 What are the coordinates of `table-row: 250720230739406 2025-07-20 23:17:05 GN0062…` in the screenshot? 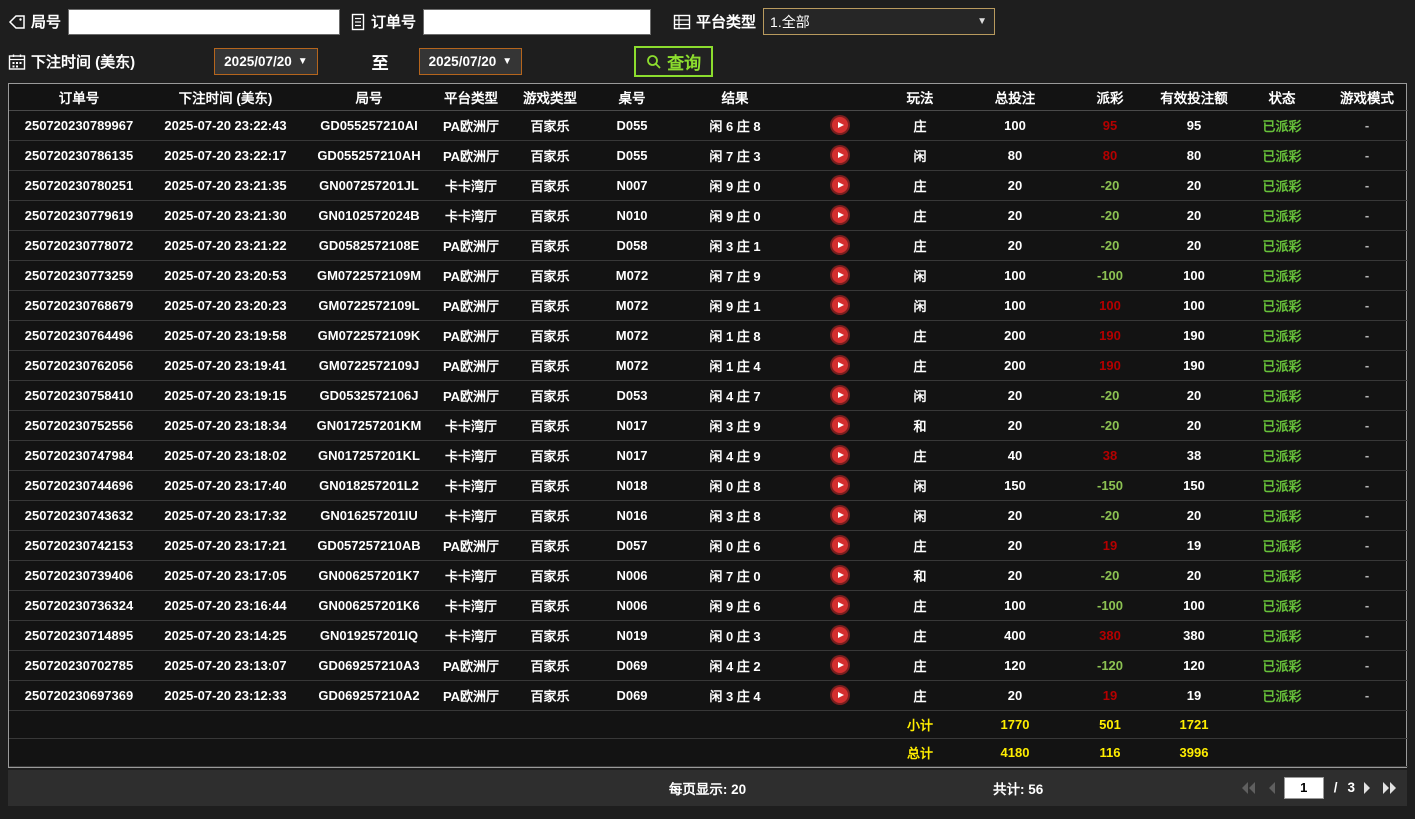 It's located at (708, 575).